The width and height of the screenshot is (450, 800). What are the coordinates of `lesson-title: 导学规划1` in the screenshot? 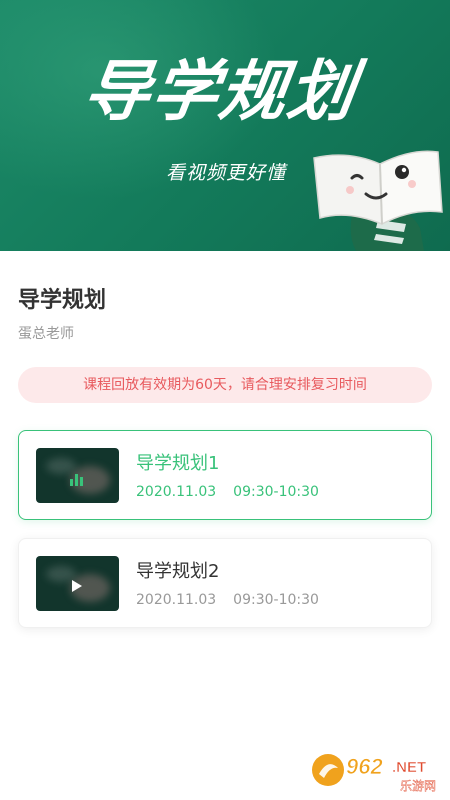 It's located at (178, 463).